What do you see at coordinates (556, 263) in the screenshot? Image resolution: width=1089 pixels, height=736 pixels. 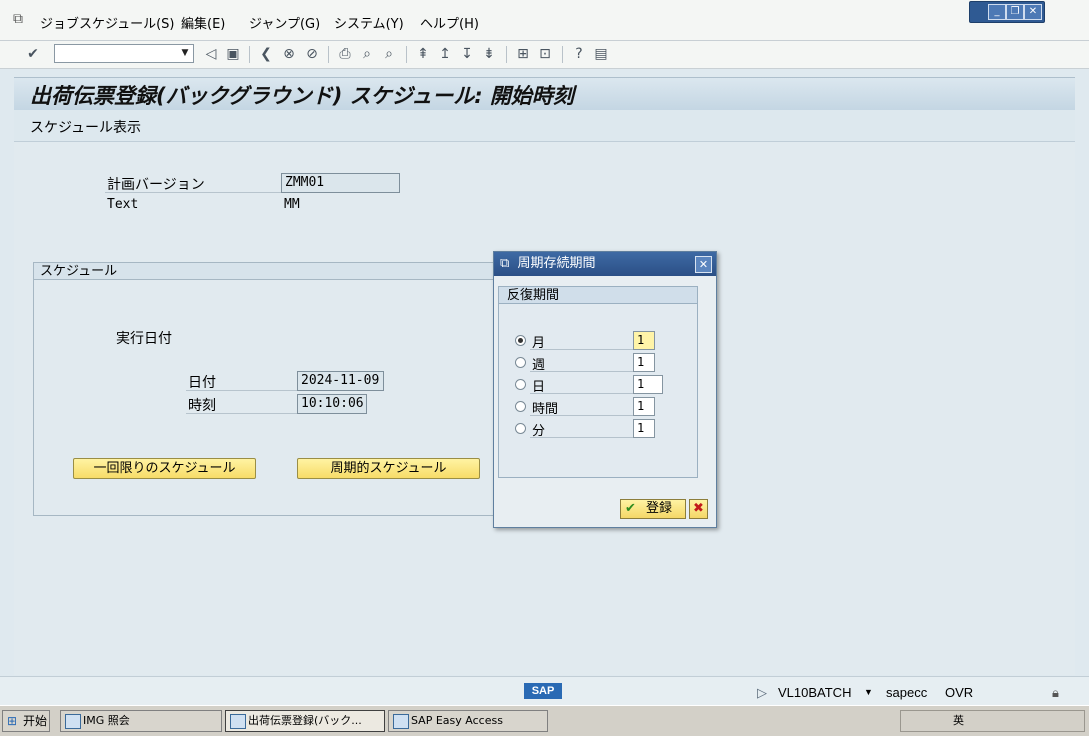 I see `dialog-title: 周期存続期間` at bounding box center [556, 263].